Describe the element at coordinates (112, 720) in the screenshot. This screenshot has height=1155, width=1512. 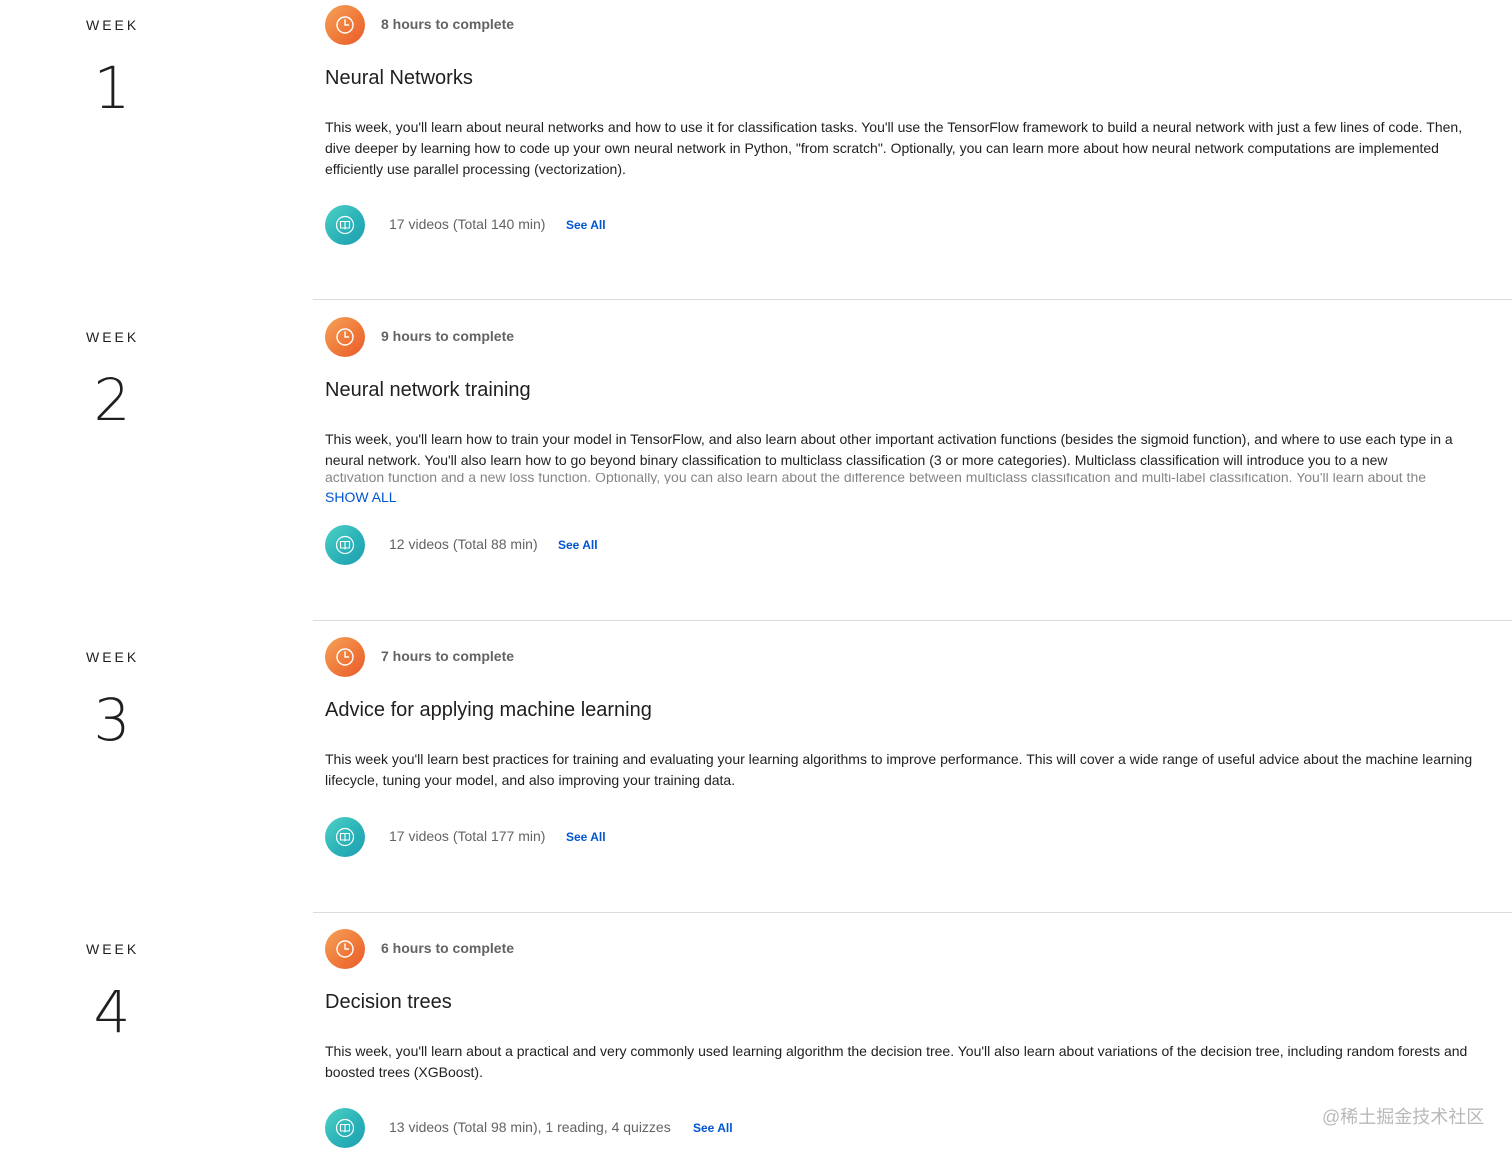
I see `week-number: 3` at that location.